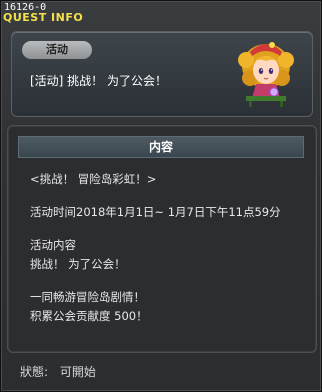  What do you see at coordinates (58, 371) in the screenshot?
I see `quest-status: 狀態: 可開始` at bounding box center [58, 371].